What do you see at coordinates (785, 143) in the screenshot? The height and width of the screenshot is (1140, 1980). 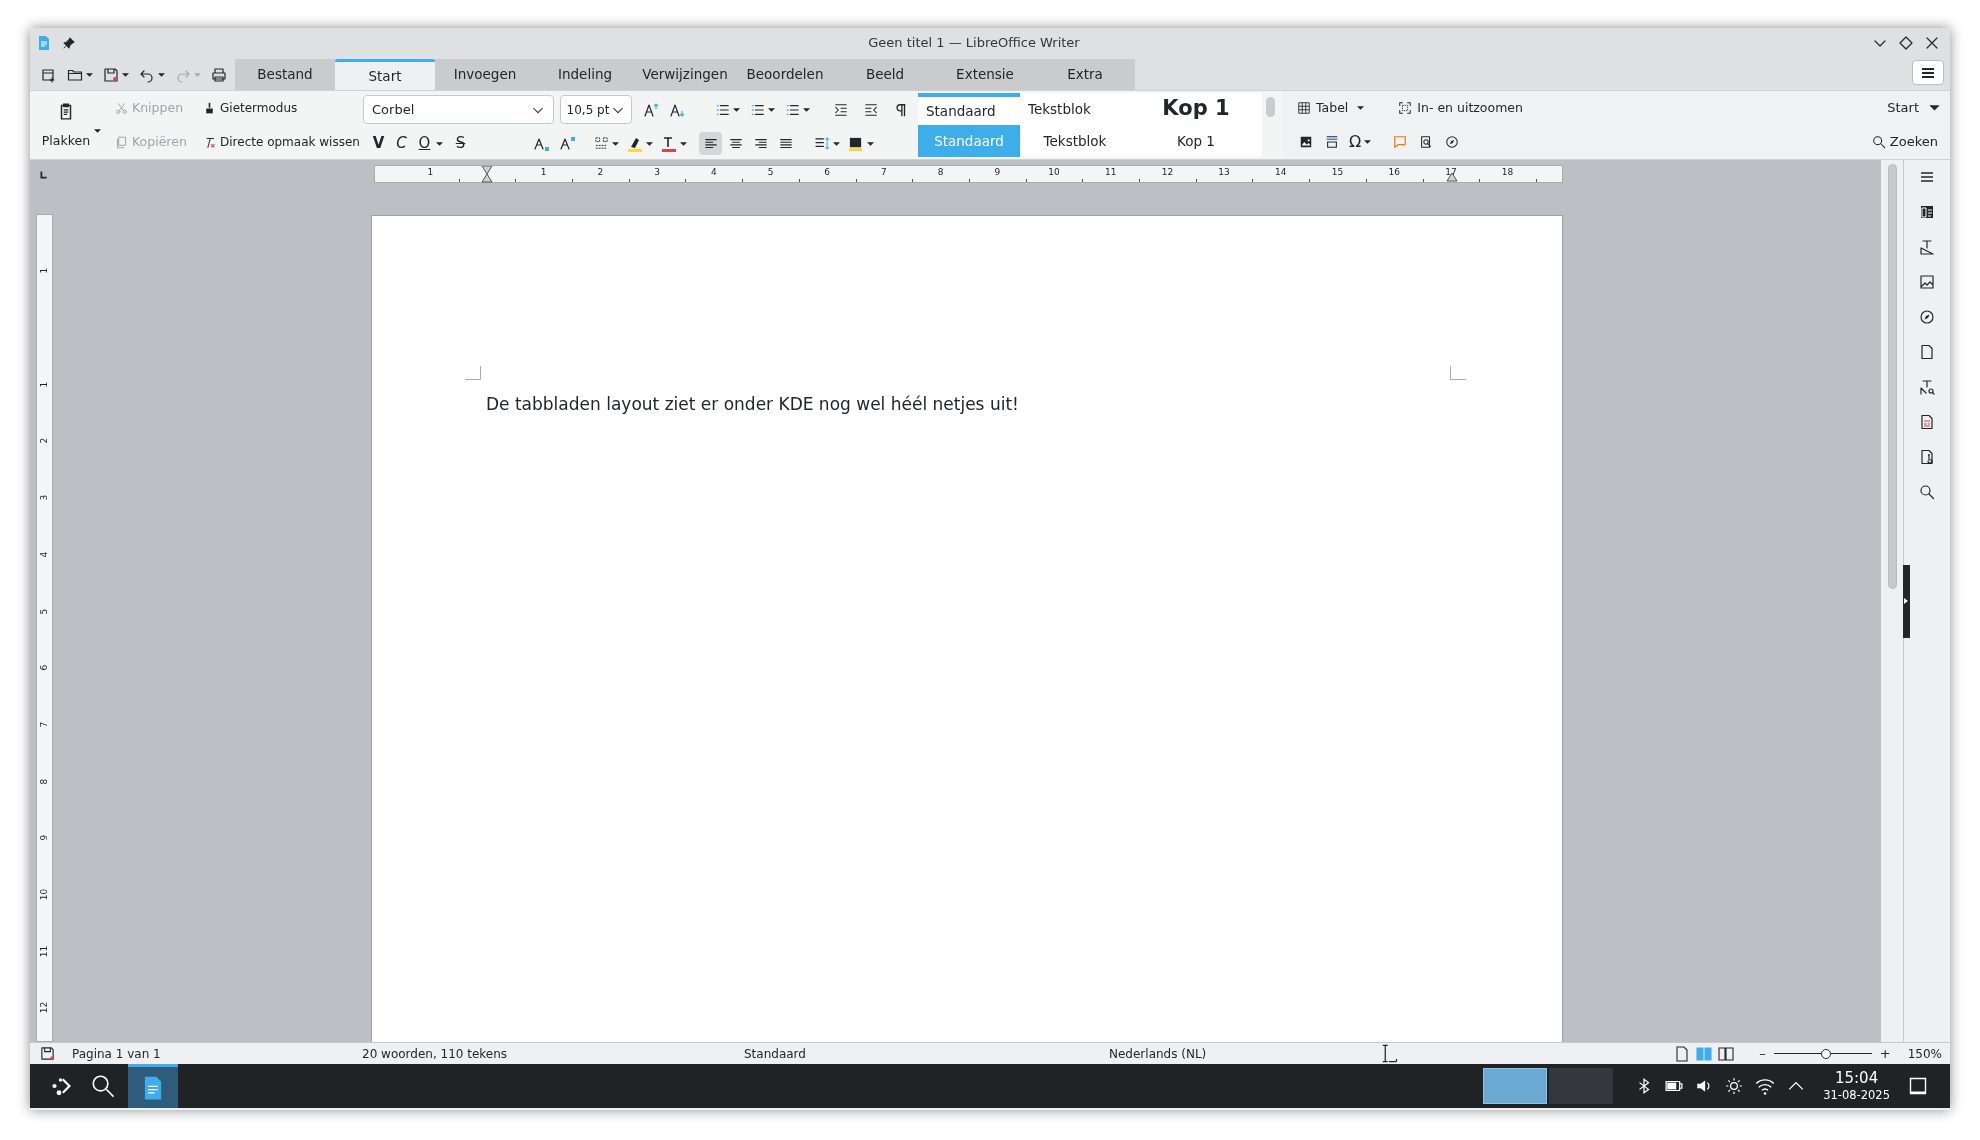 I see `align-justify-icon` at bounding box center [785, 143].